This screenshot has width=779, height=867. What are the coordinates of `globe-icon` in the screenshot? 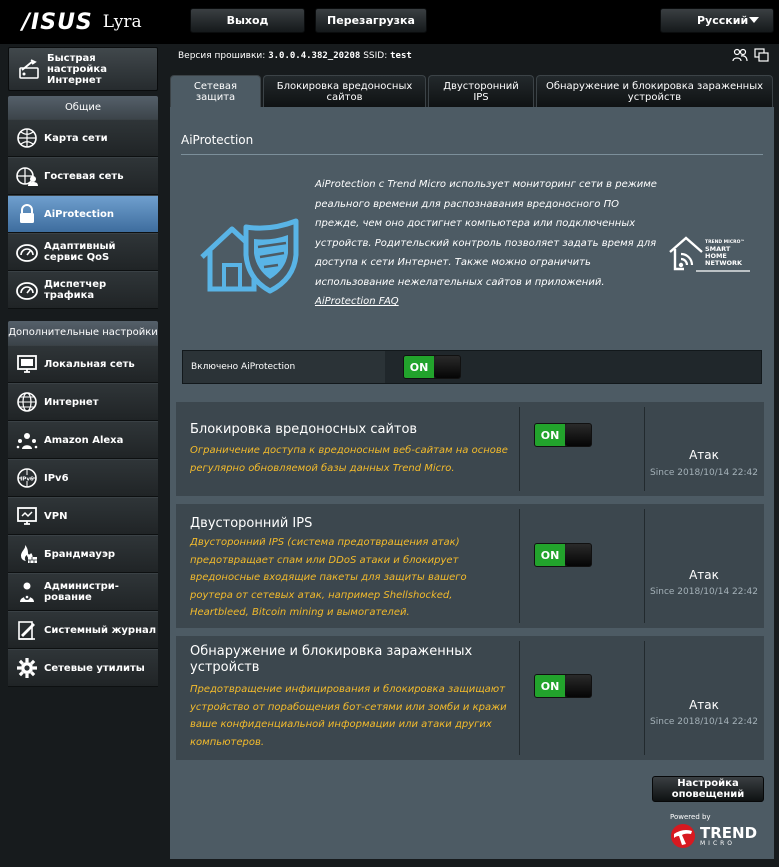 It's located at (27, 402).